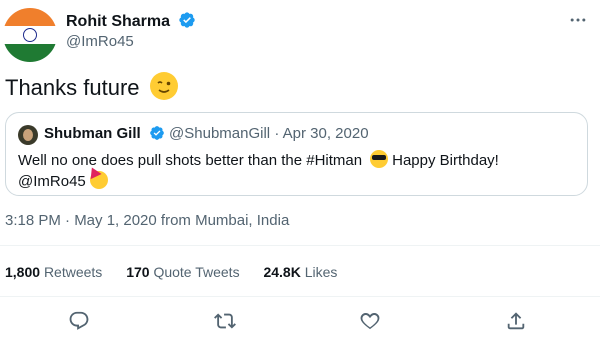  Describe the element at coordinates (163, 86) in the screenshot. I see `winking-face-emoji-icon` at that location.